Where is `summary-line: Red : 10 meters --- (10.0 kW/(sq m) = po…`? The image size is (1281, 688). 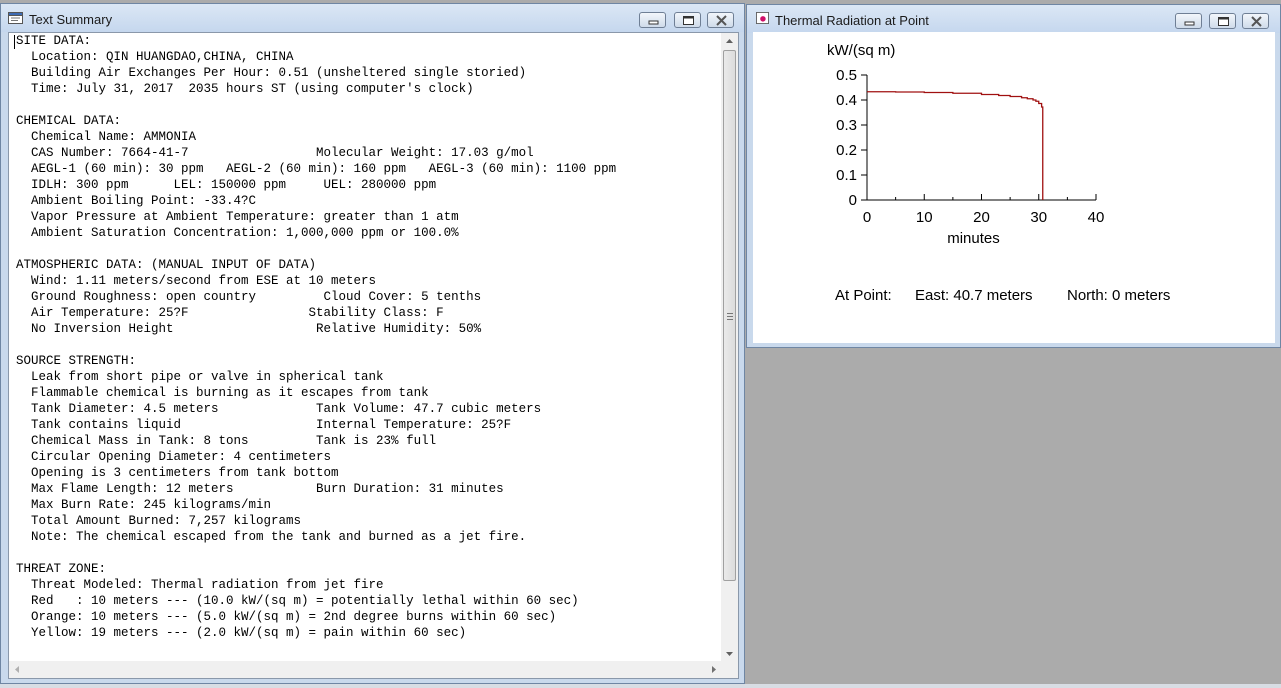 summary-line: Red : 10 meters --- (10.0 kW/(sq m) = po… is located at coordinates (297, 601).